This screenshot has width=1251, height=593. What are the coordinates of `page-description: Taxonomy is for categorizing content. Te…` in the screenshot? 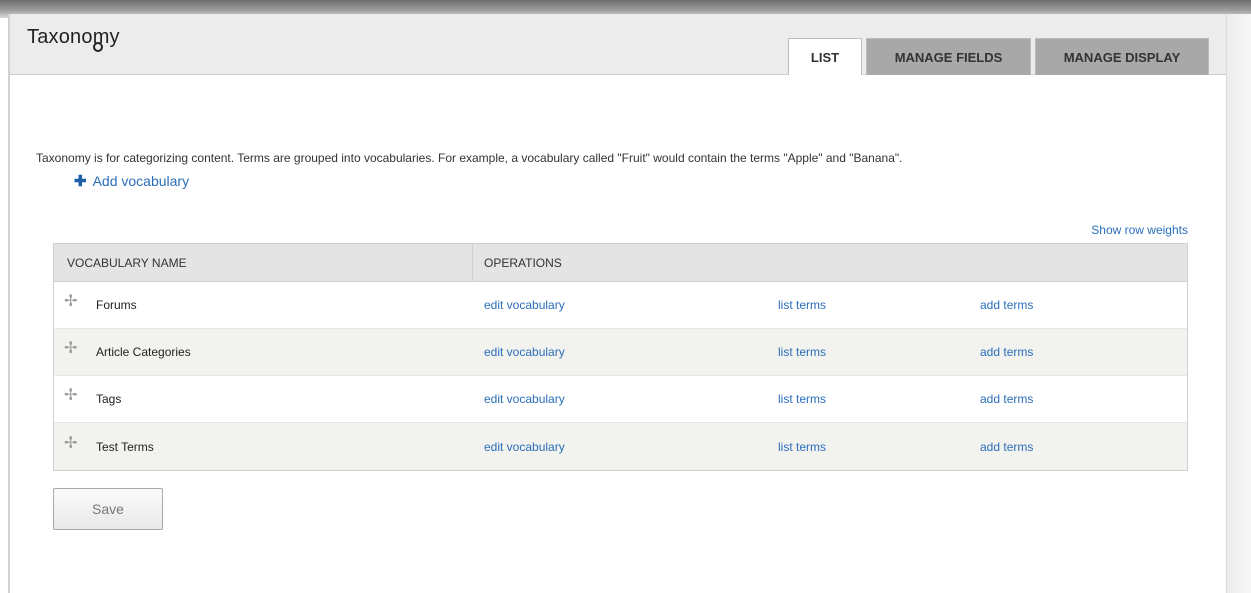 It's located at (469, 158).